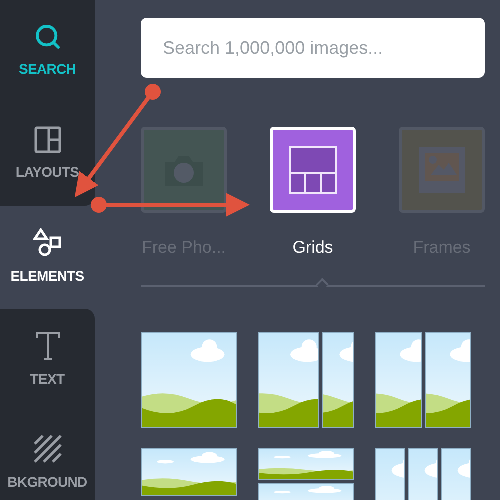  I want to click on sidebar-tab: SEARCH, so click(47, 51).